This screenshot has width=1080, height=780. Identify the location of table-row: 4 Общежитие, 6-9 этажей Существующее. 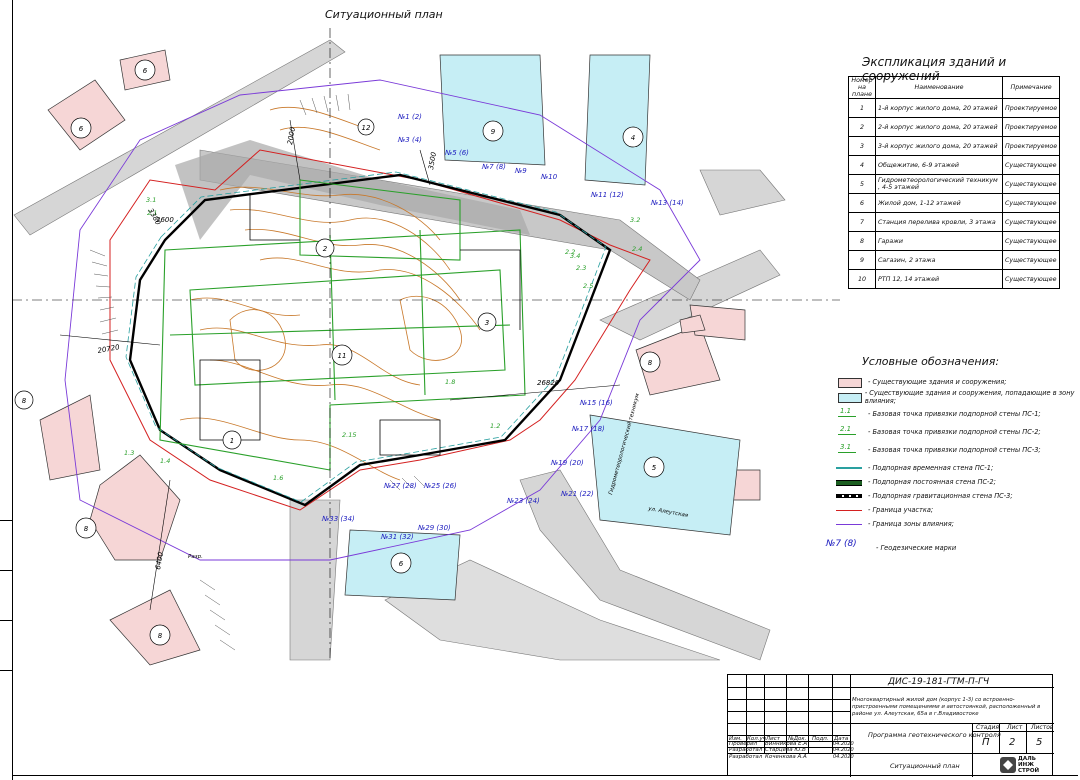
(954, 165).